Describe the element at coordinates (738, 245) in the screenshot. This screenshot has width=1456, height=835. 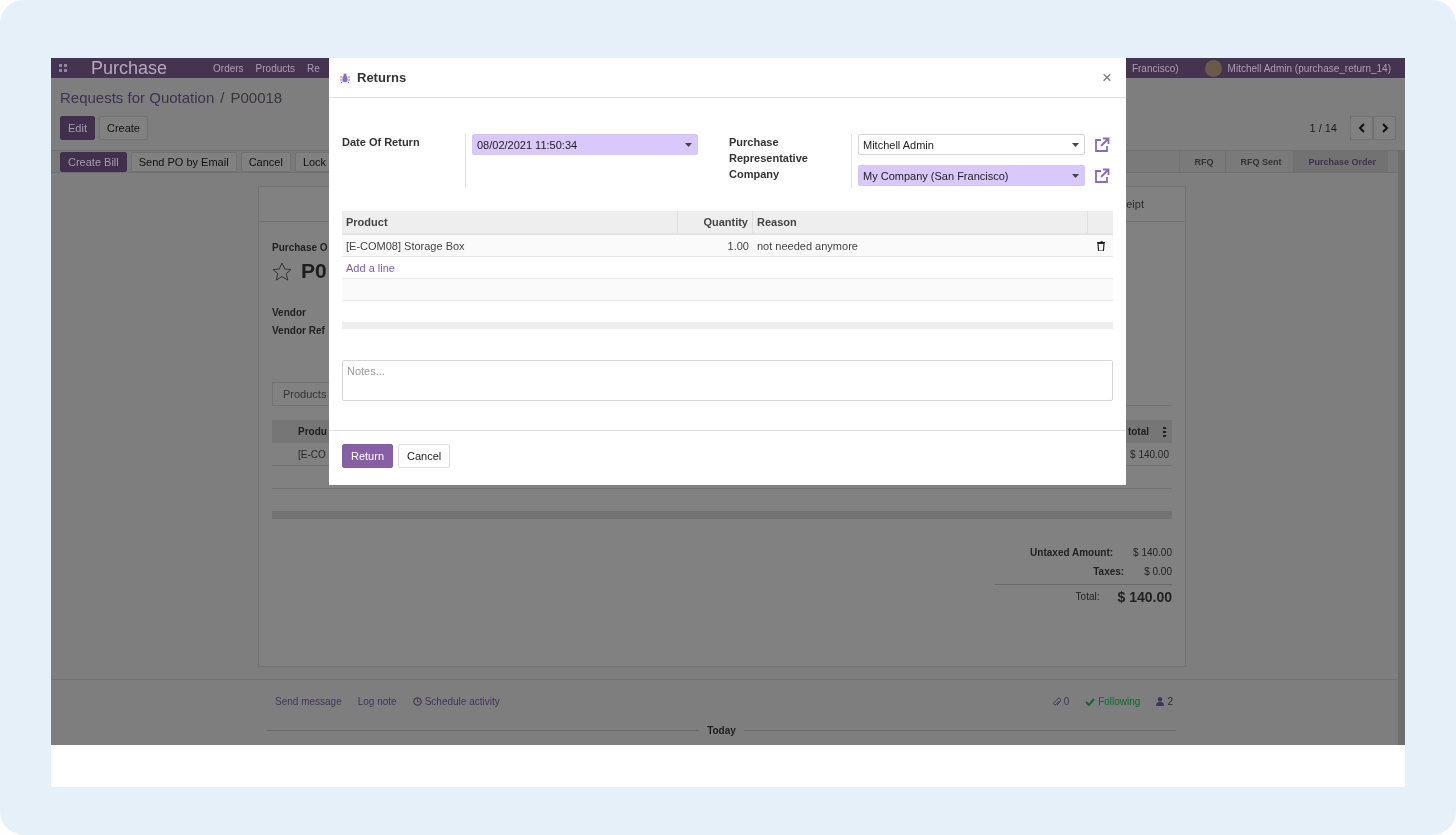
I see `table-cell-text: 1.00` at that location.